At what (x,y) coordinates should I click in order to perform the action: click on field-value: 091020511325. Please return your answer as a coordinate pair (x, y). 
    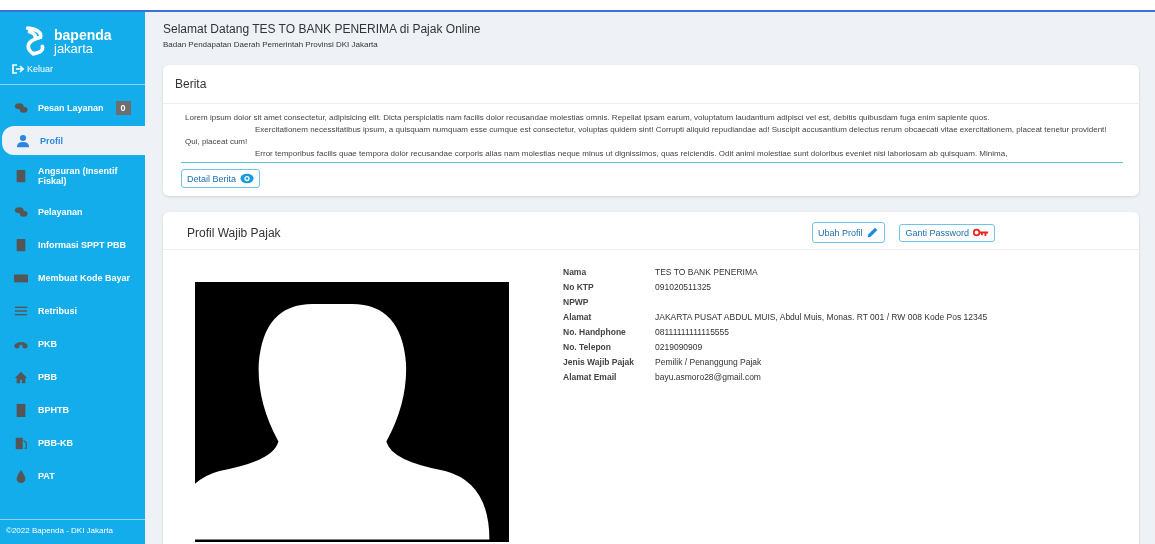
    Looking at the image, I should click on (684, 287).